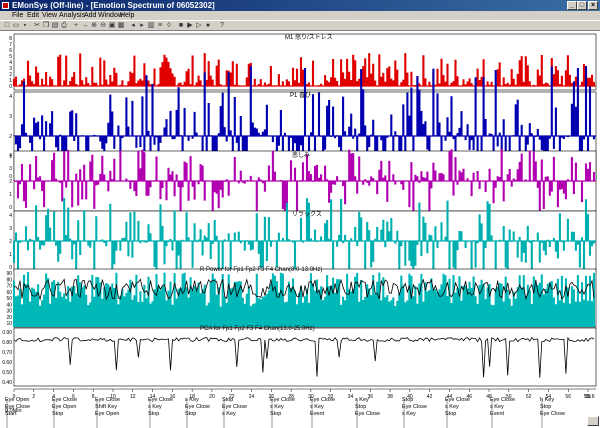 This screenshot has height=428, width=600. I want to click on x-tick-label: 56, so click(568, 397).